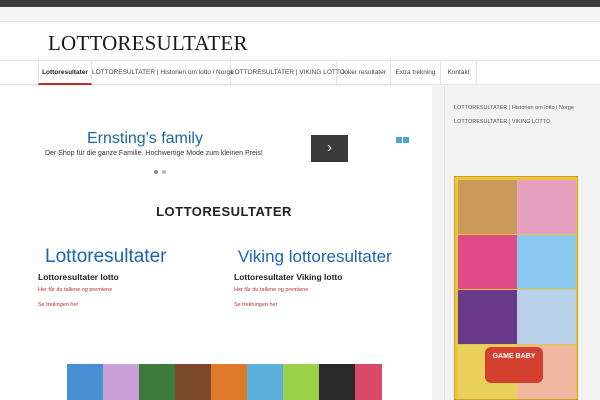 This screenshot has width=600, height=400. Describe the element at coordinates (514, 365) in the screenshot. I see `game-baby-logo: GAME BABY` at that location.